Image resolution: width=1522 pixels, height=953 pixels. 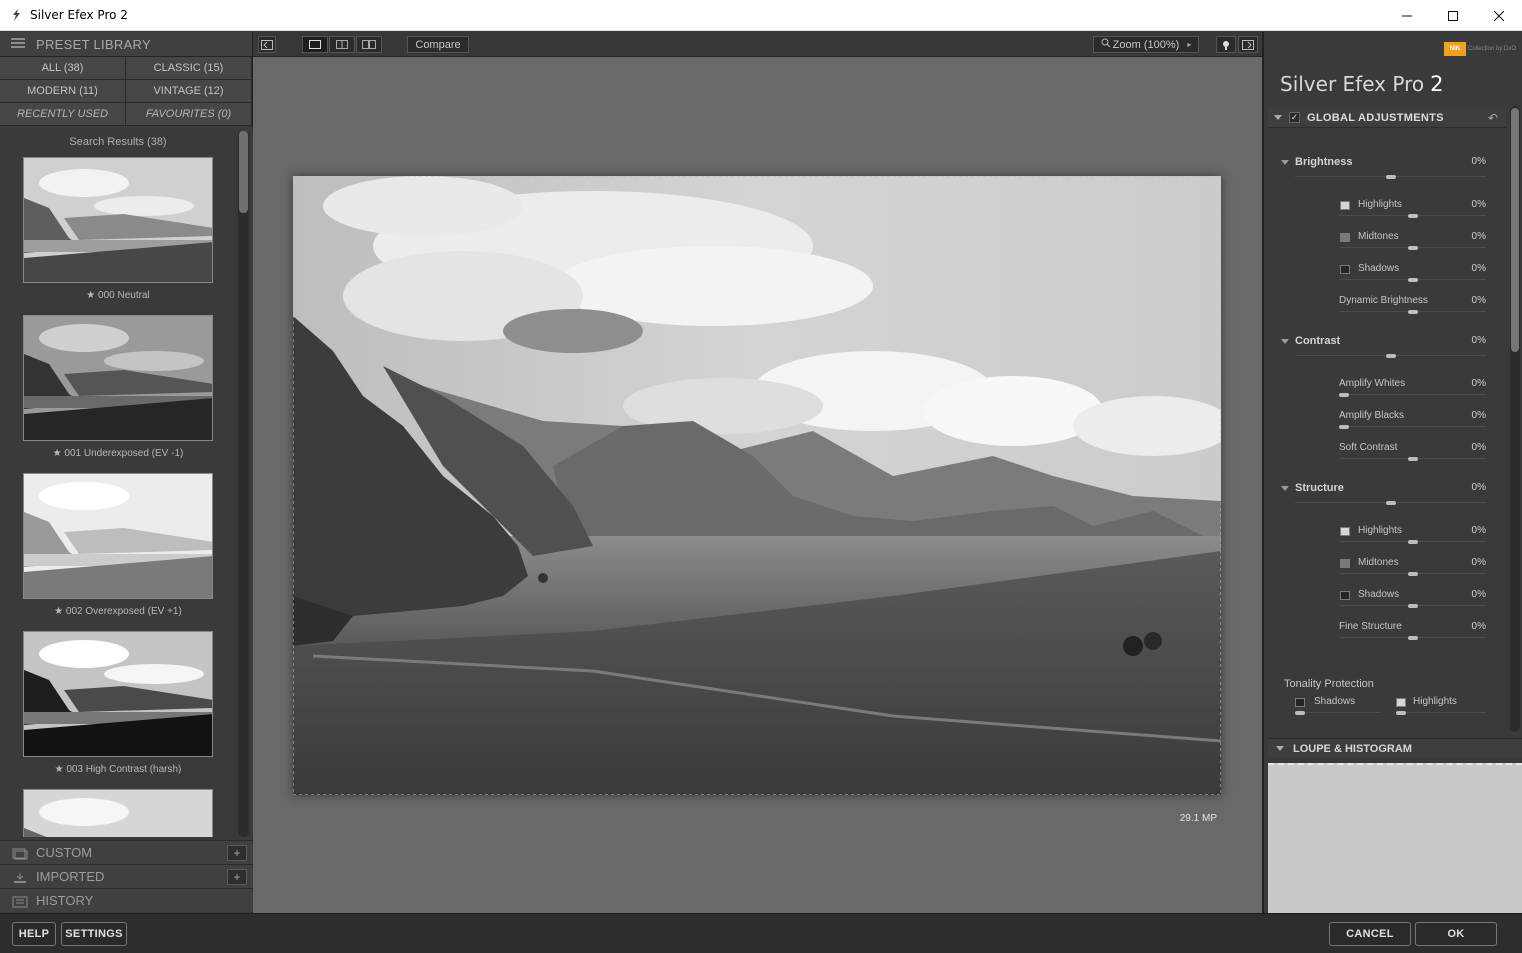 I want to click on structure-shadows-knob, so click(x=1413, y=606).